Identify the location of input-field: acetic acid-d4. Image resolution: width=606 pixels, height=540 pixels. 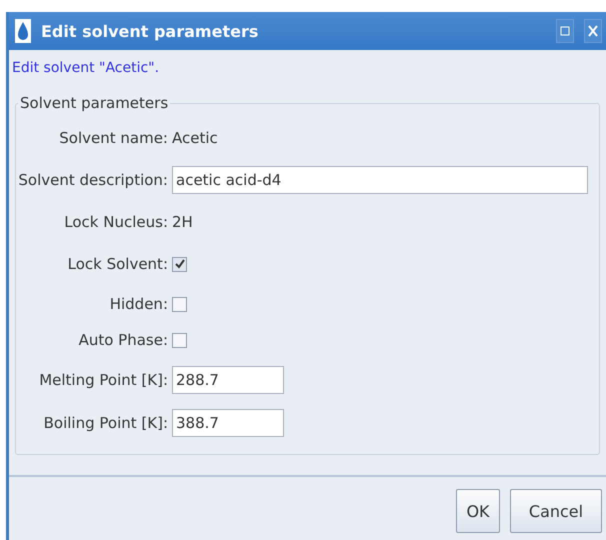
(380, 180).